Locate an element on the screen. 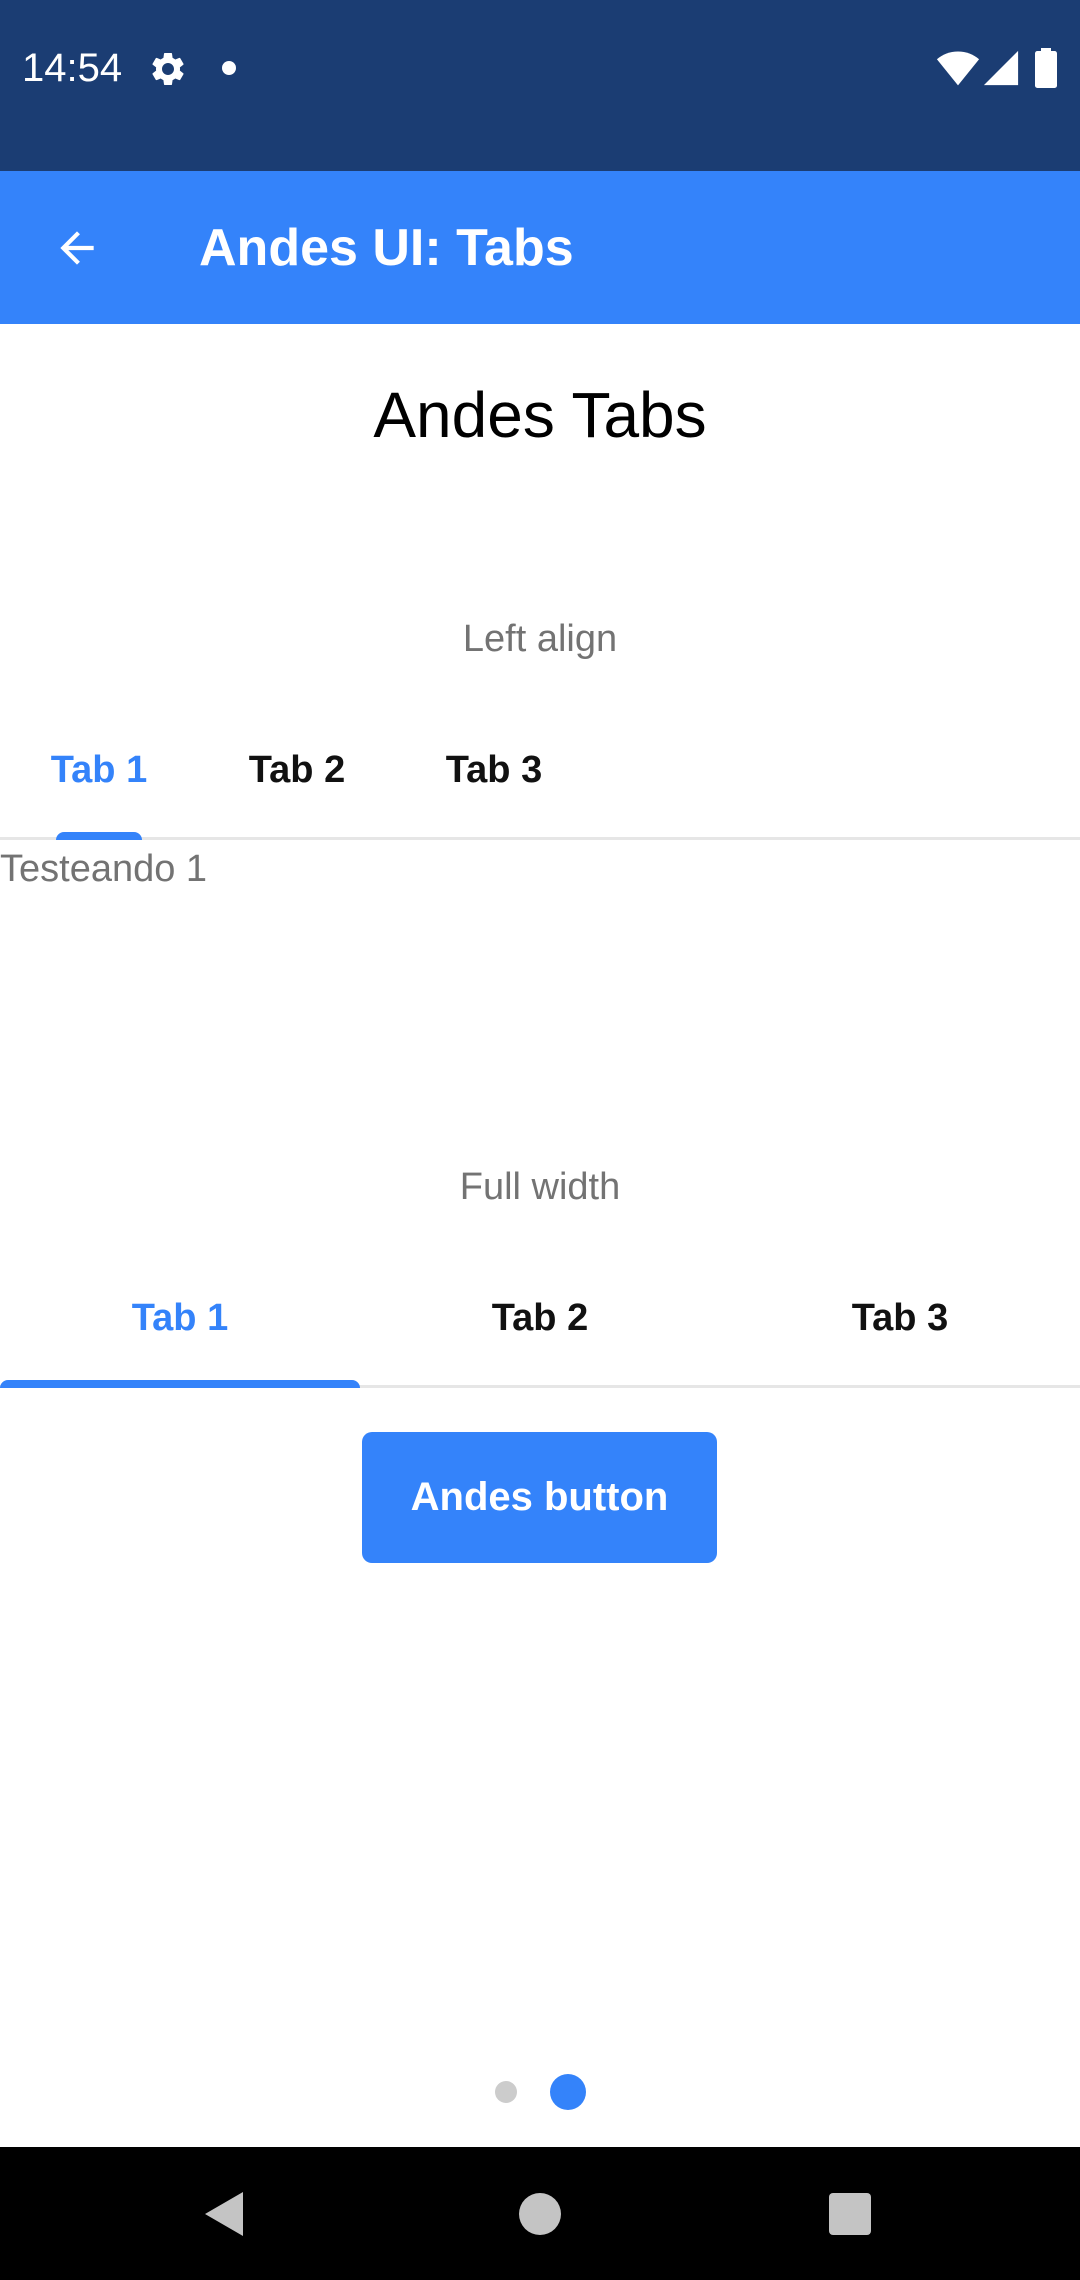 The width and height of the screenshot is (1080, 2280). tab-left-align-1: Tab 1 is located at coordinates (99, 770).